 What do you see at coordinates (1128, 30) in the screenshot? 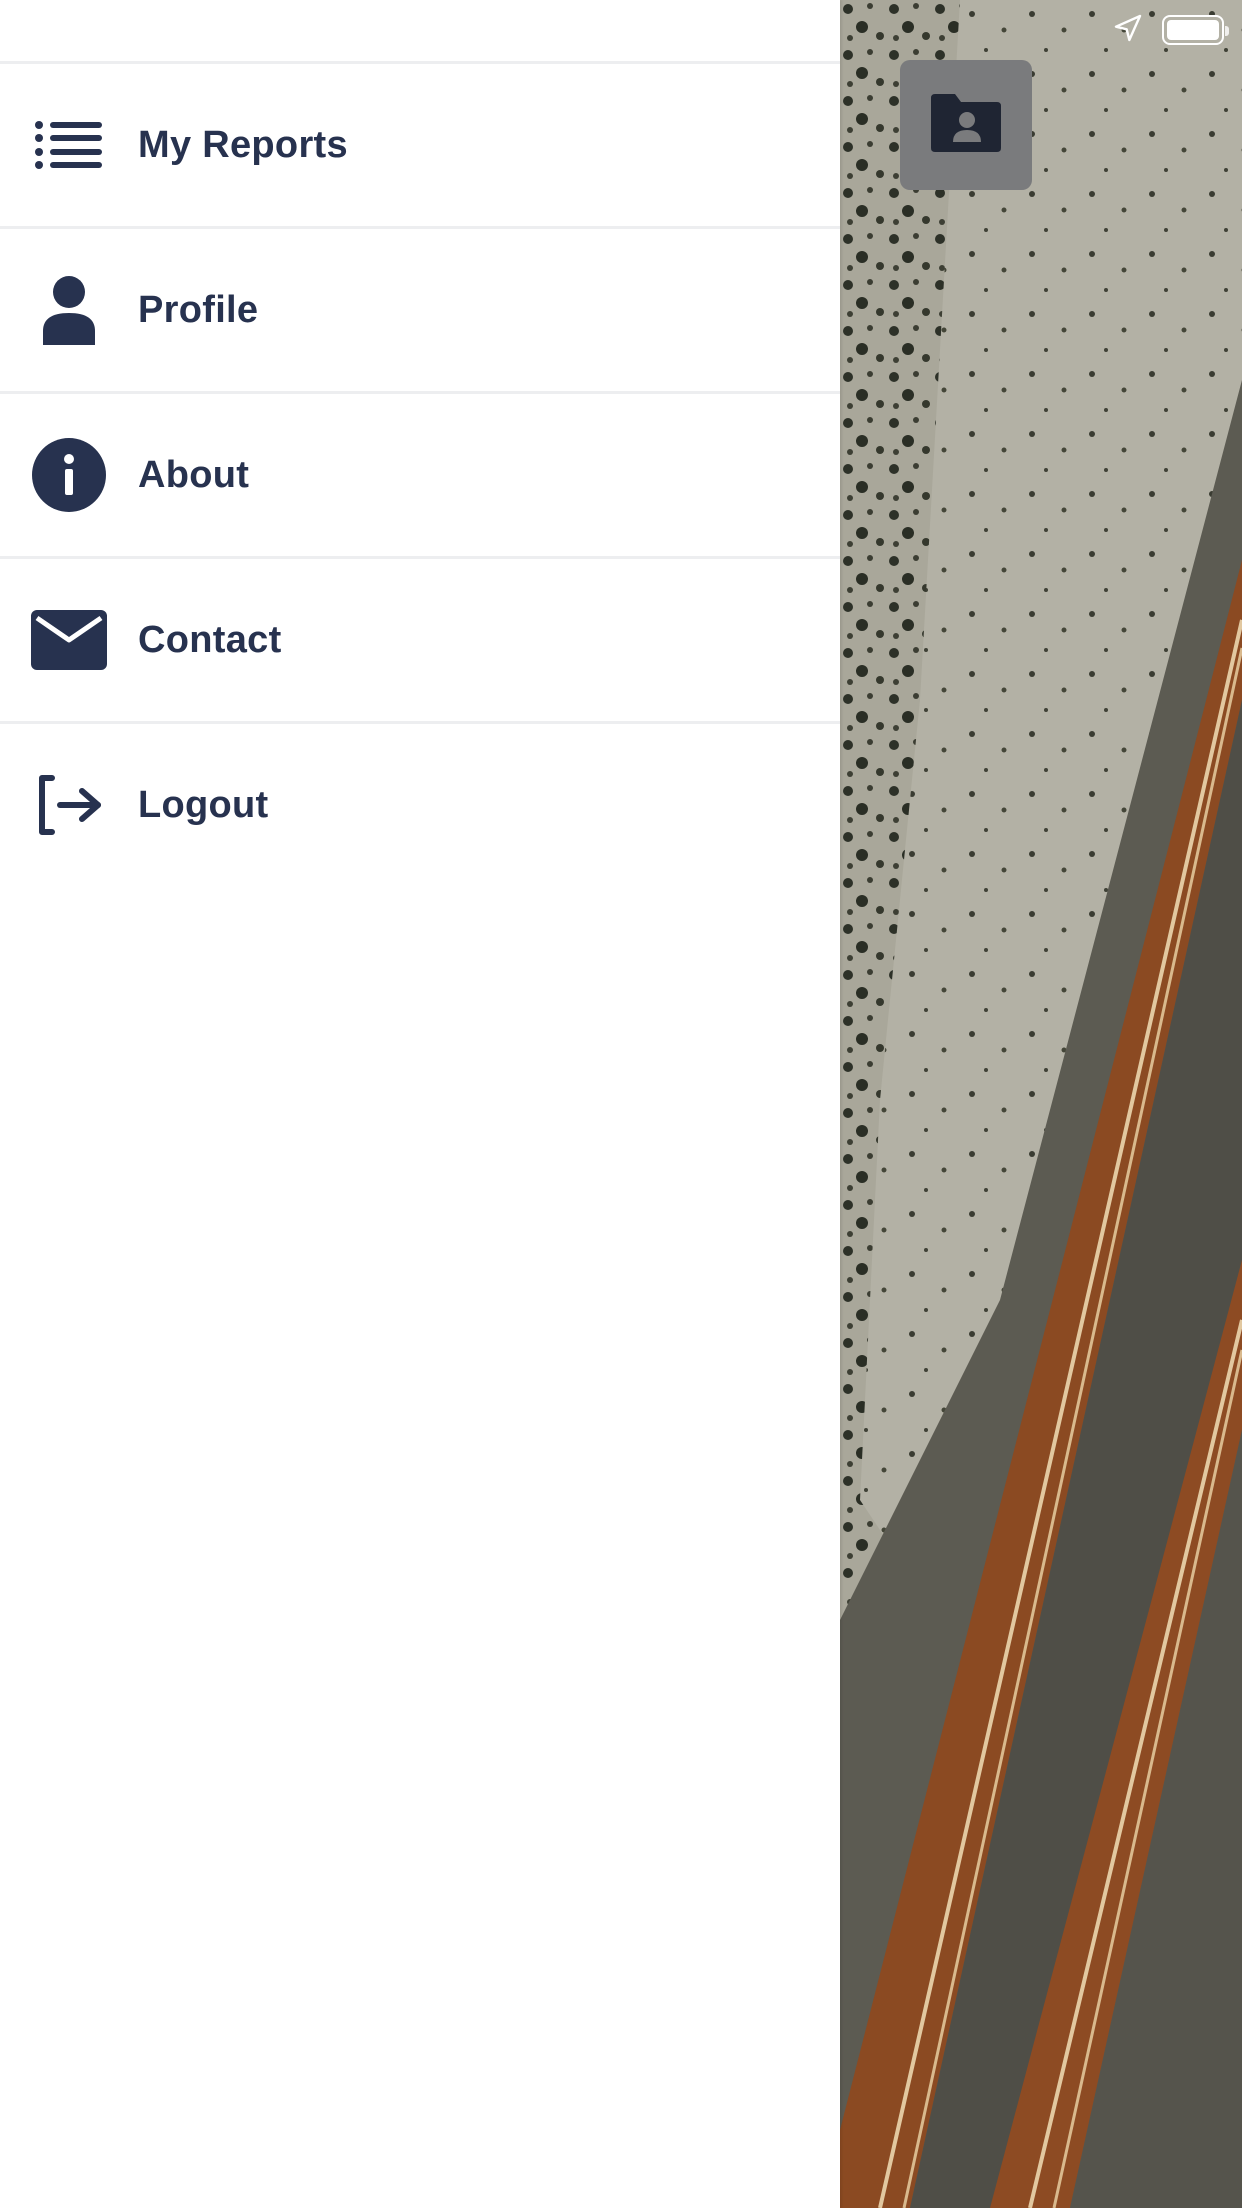
I see `location-arrow-icon` at bounding box center [1128, 30].